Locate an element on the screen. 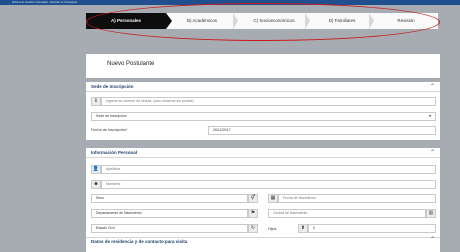 Image resolution: width=460 pixels, height=252 pixels. hijos-label: Hijos is located at coordinates (272, 229).